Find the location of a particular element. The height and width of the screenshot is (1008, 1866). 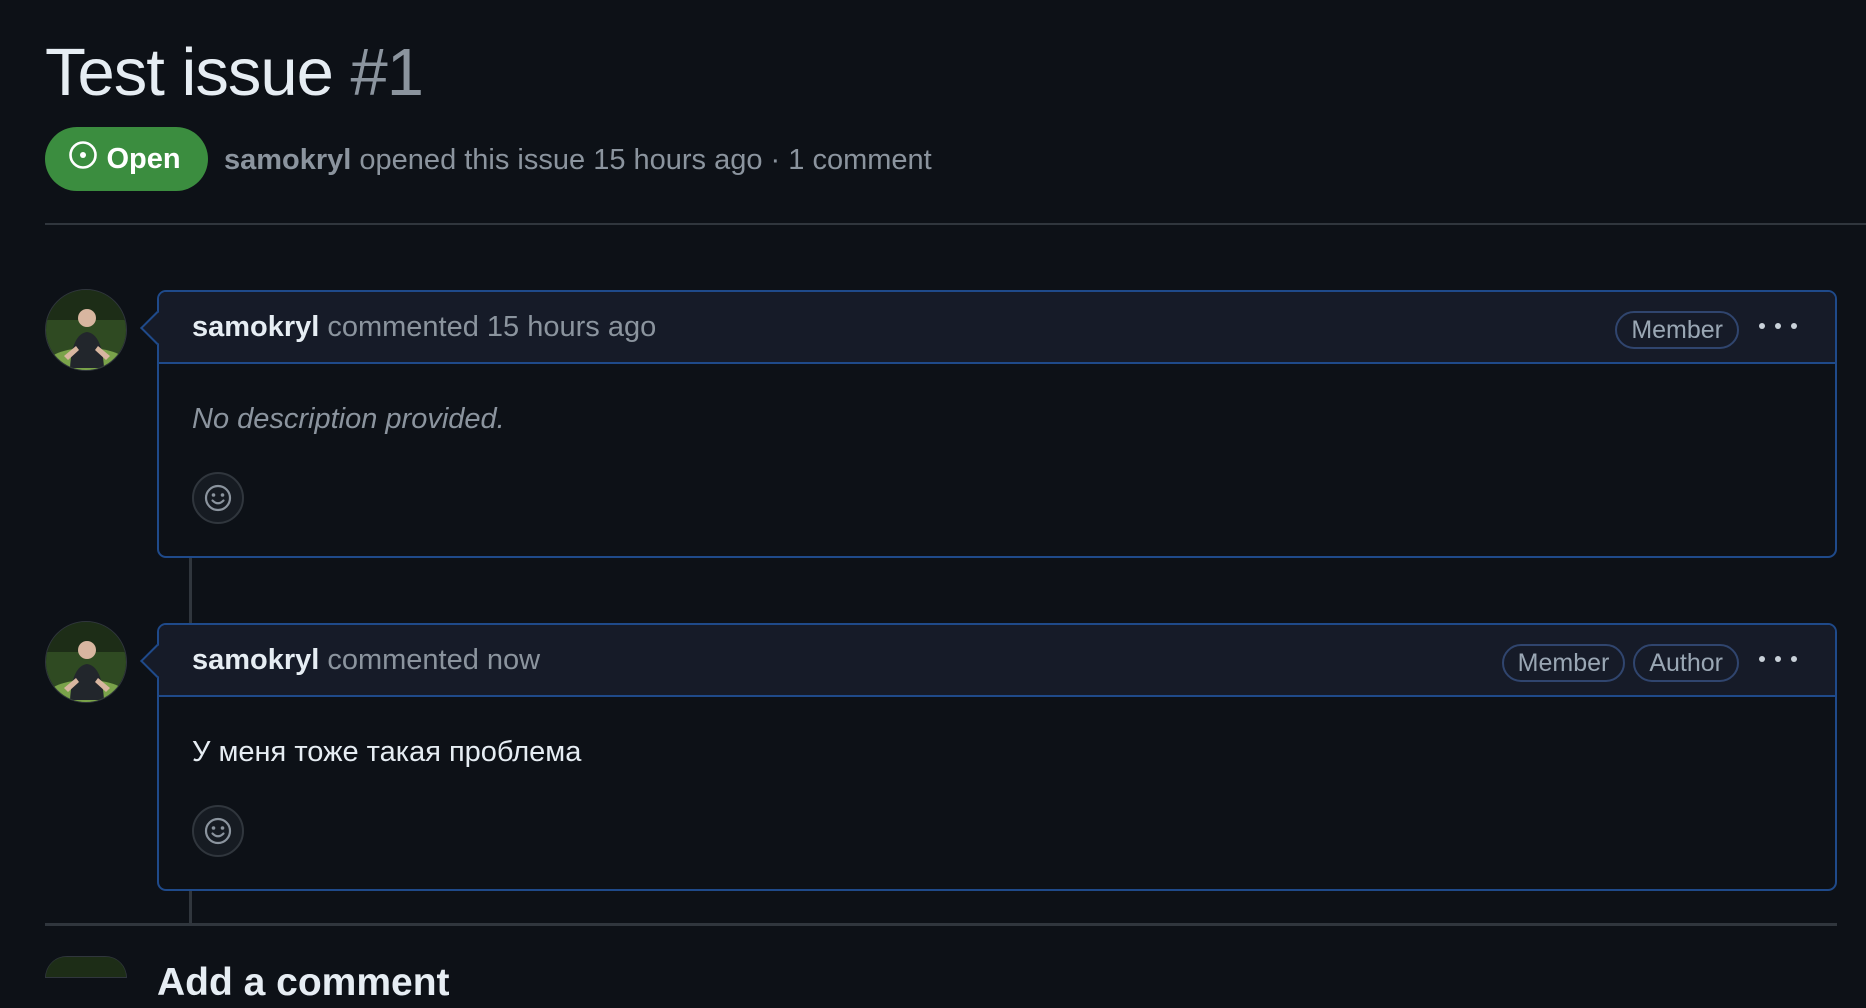

comment-header: samokryl commented now Member Author is located at coordinates (997, 661).